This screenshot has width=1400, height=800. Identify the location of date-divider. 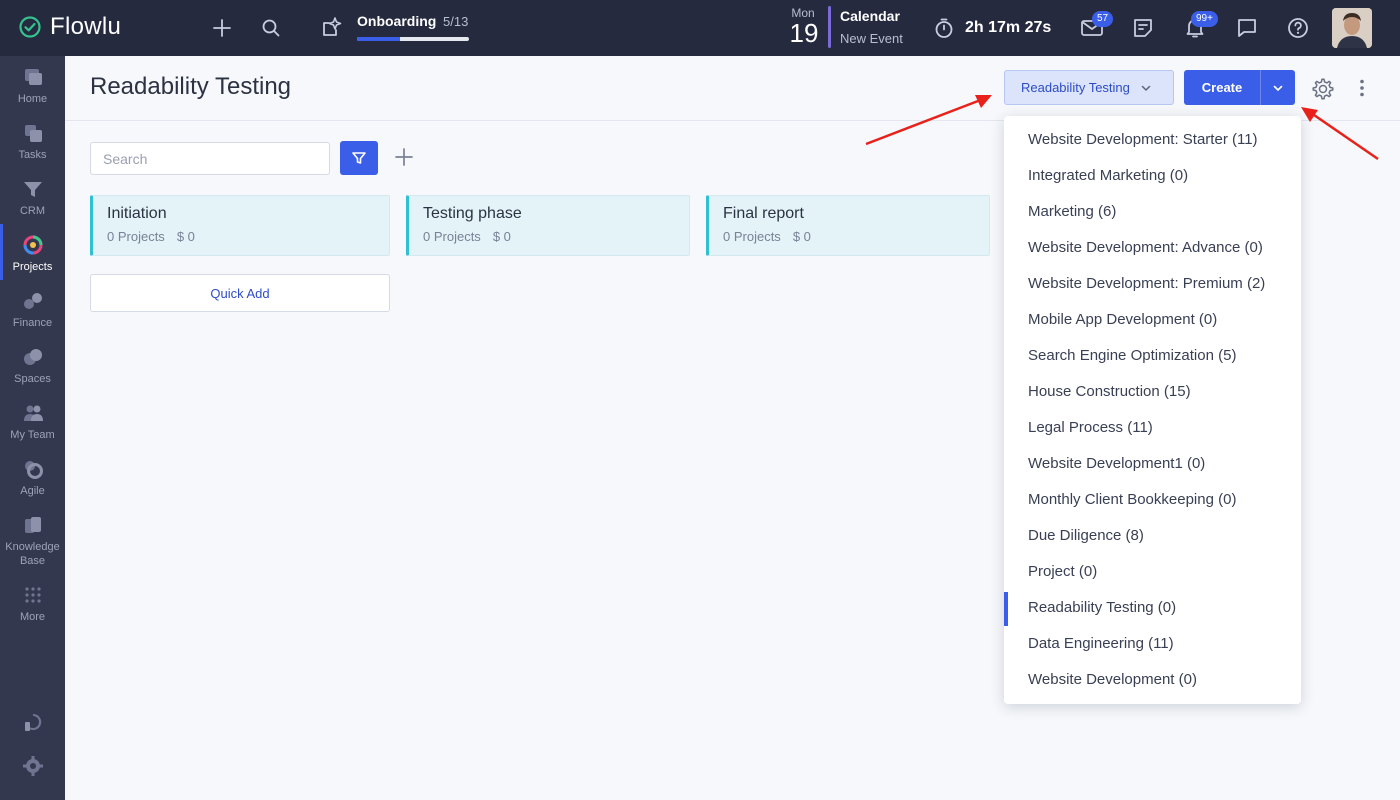
(829, 27).